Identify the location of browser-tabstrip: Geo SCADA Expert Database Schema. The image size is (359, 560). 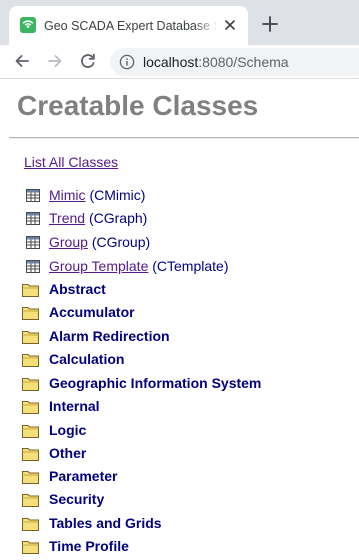
(179, 22).